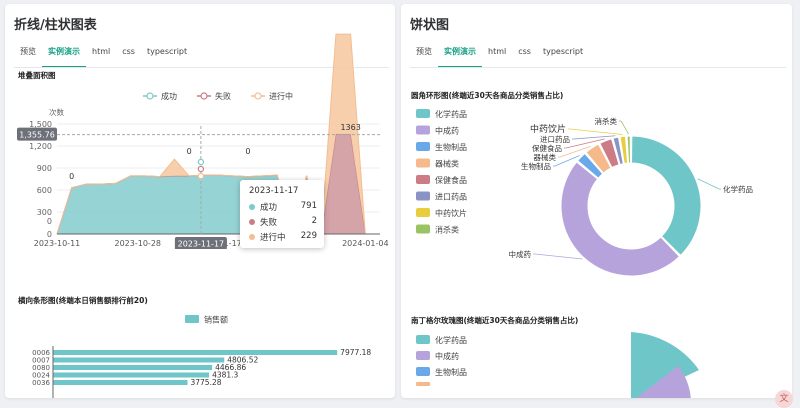 The image size is (800, 408). Describe the element at coordinates (274, 191) in the screenshot. I see `tooltip-date: 2023-11-17` at that location.